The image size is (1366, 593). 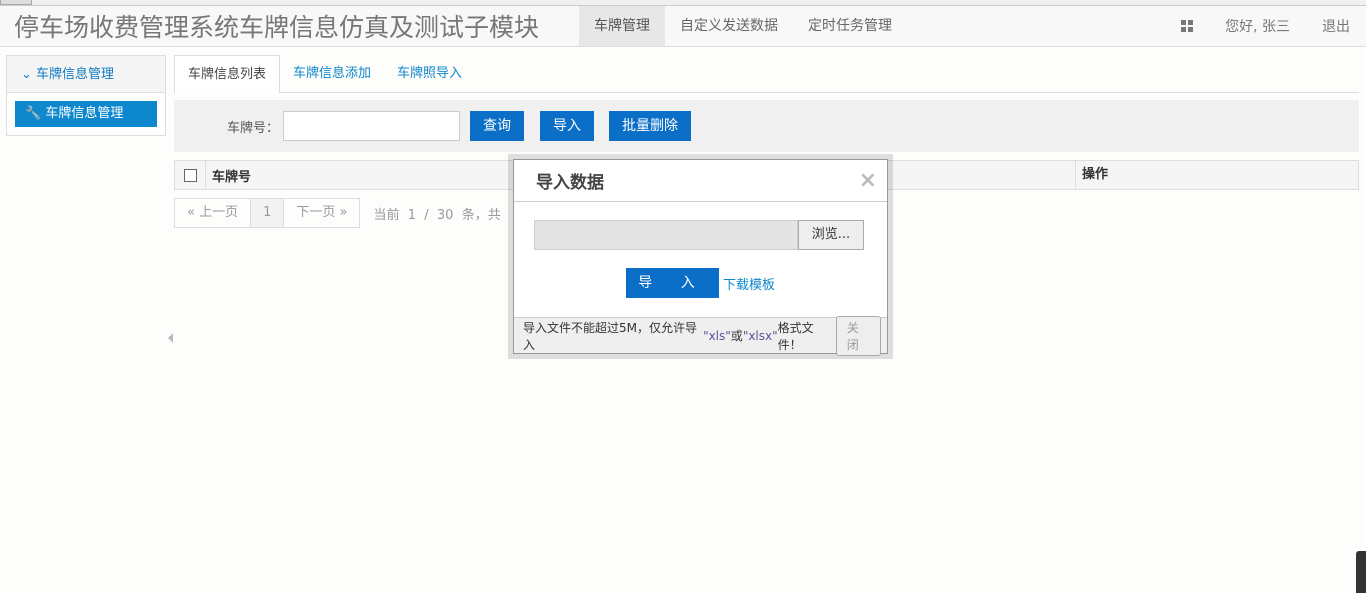 I want to click on page-info: 当前 1 / 30 条，共, so click(x=437, y=215).